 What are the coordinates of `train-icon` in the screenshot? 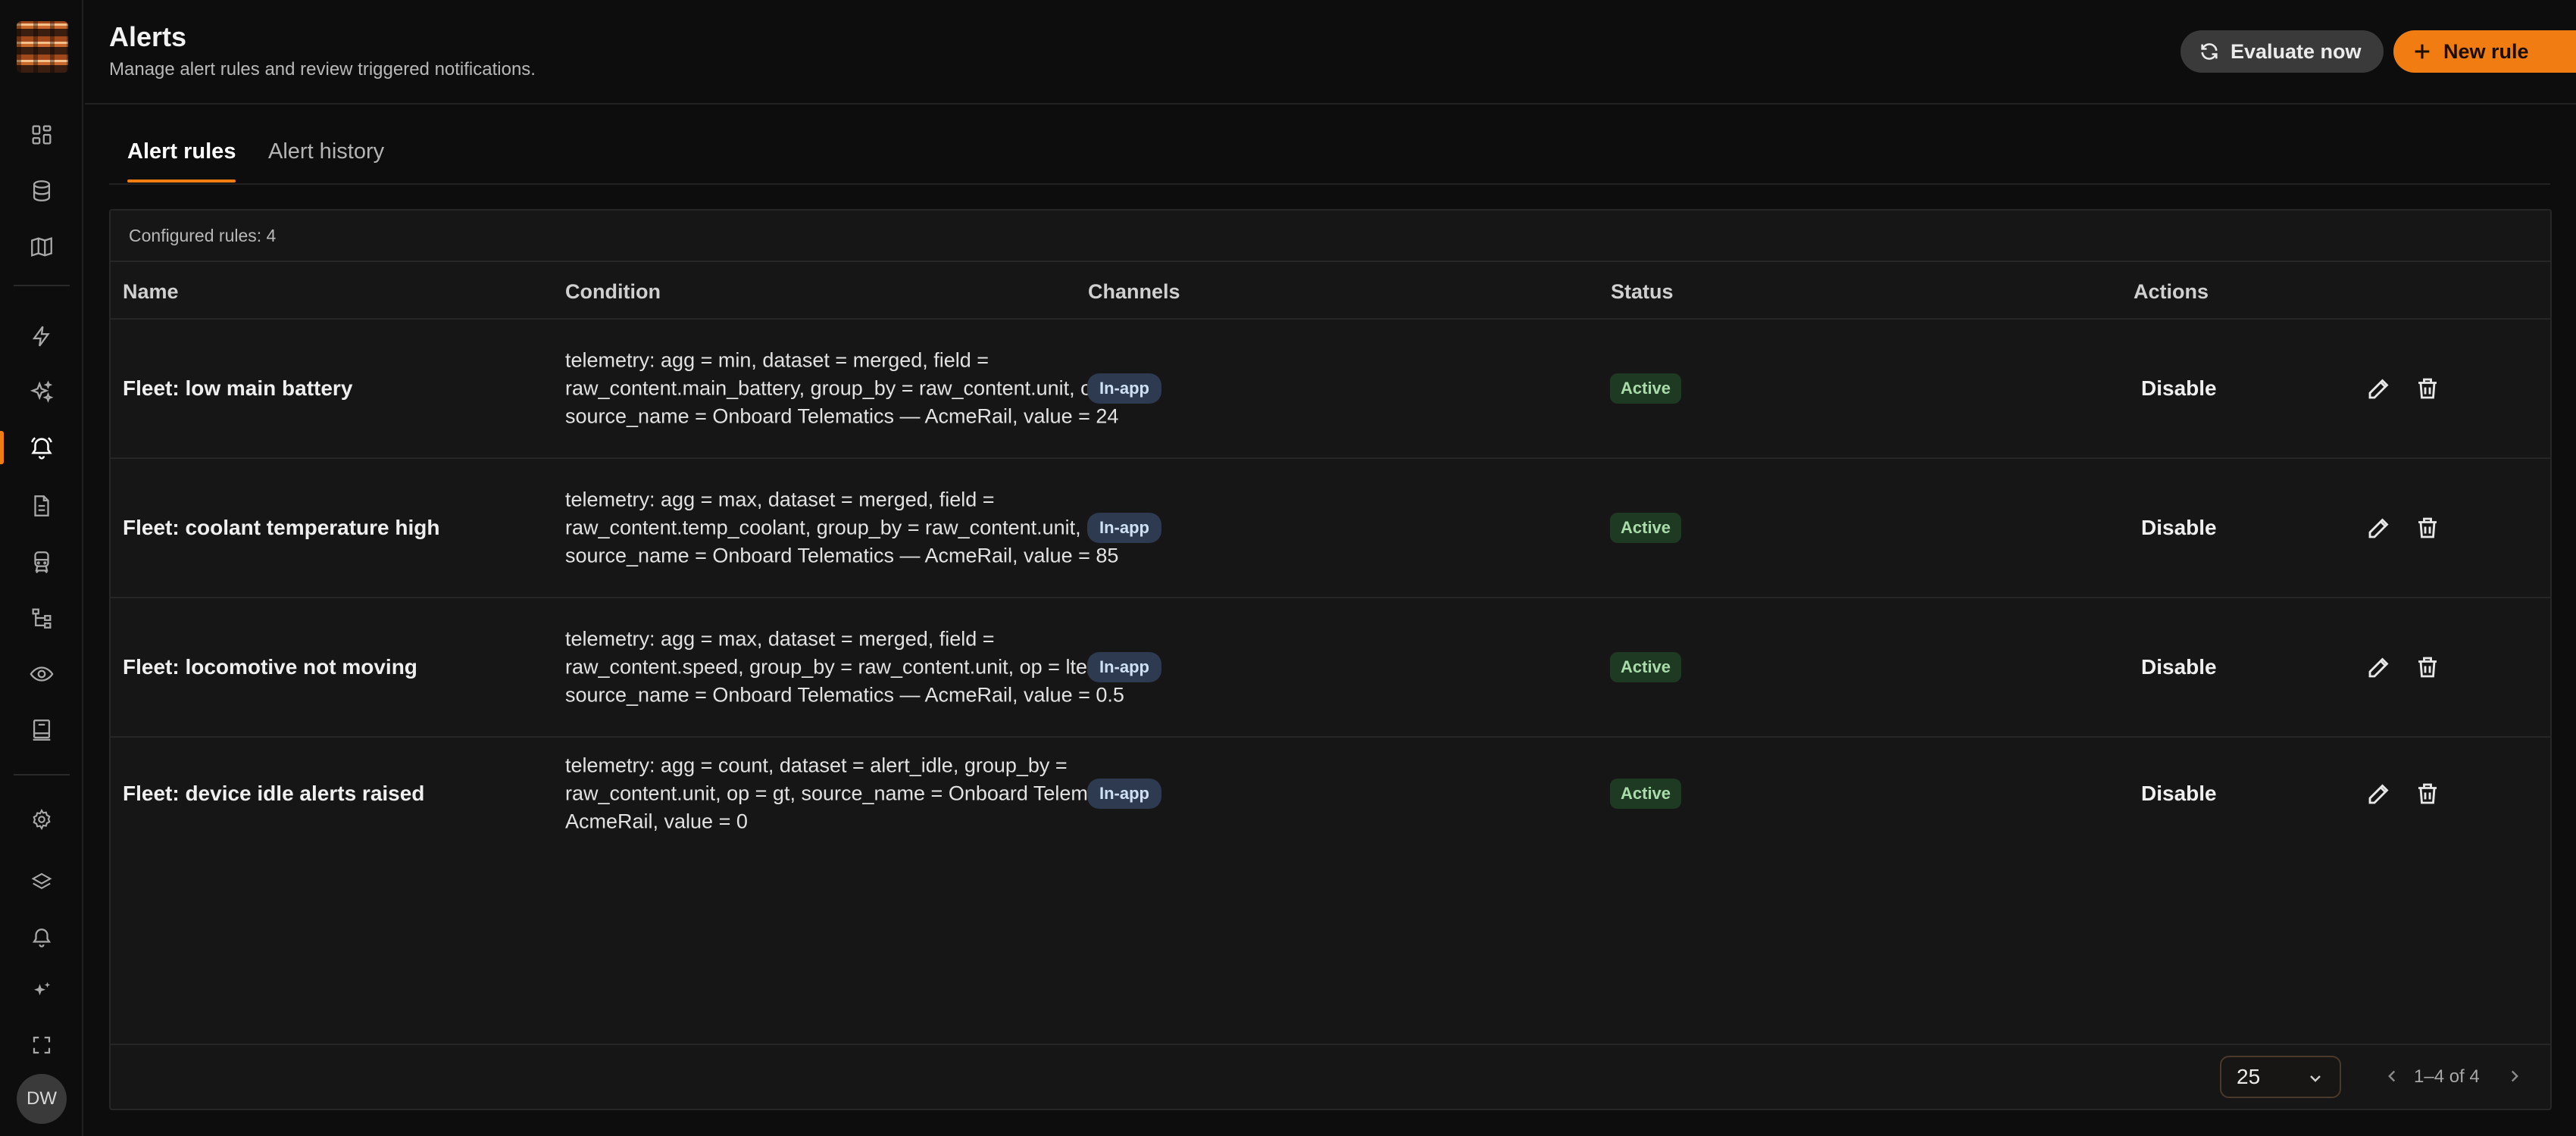 It's located at (41, 562).